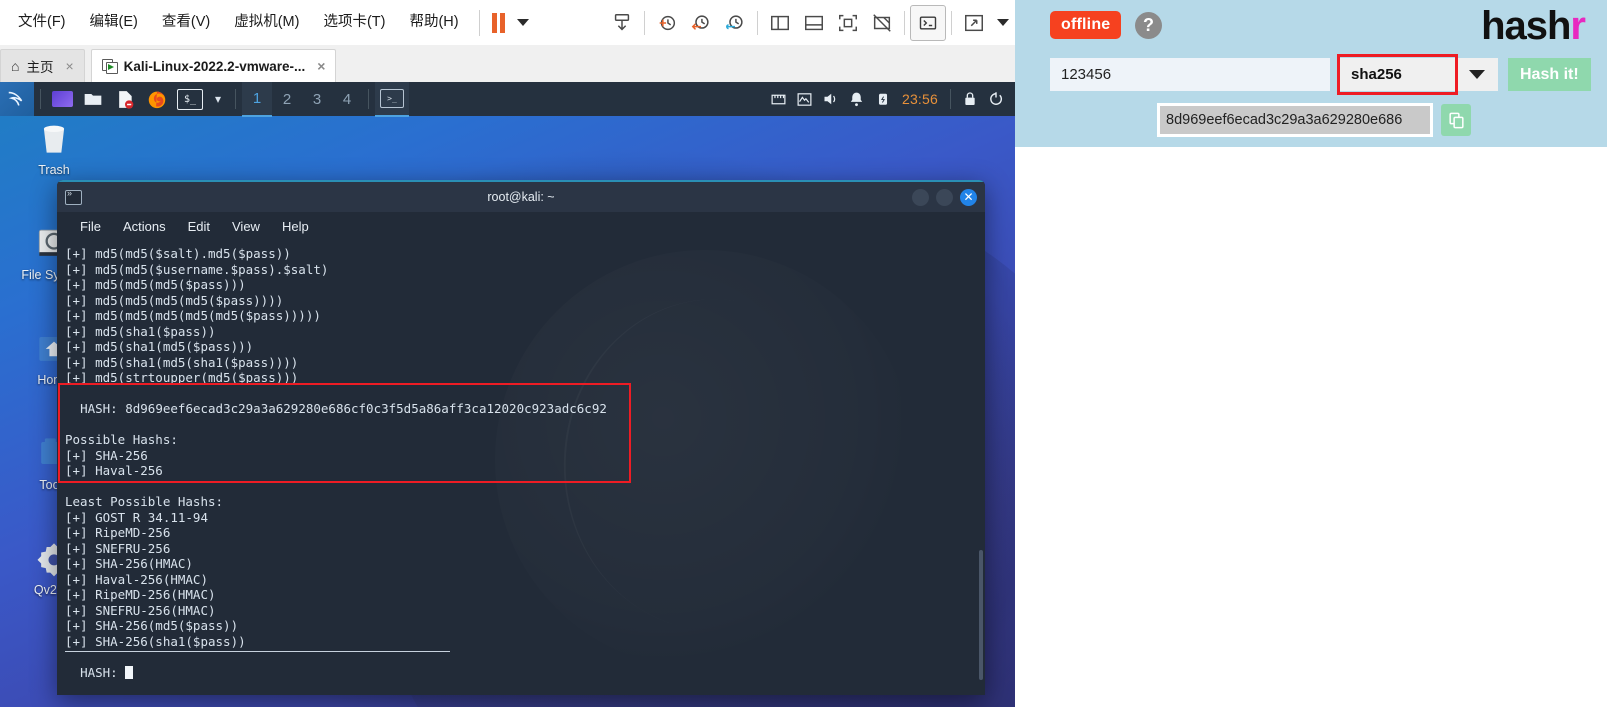  What do you see at coordinates (498, 22) in the screenshot?
I see `suspend-icon` at bounding box center [498, 22].